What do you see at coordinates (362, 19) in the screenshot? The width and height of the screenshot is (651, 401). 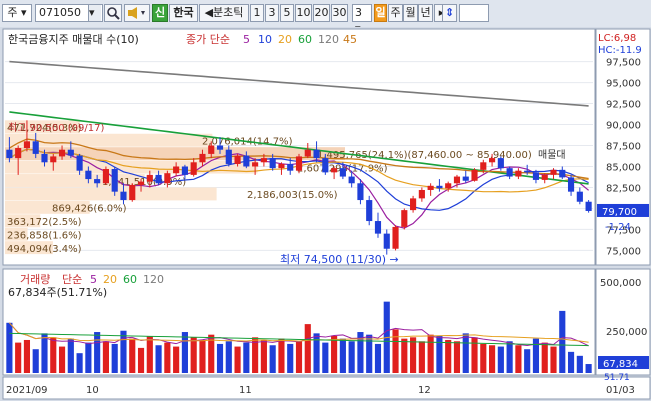 I see `count-select: 3 ▾` at bounding box center [362, 19].